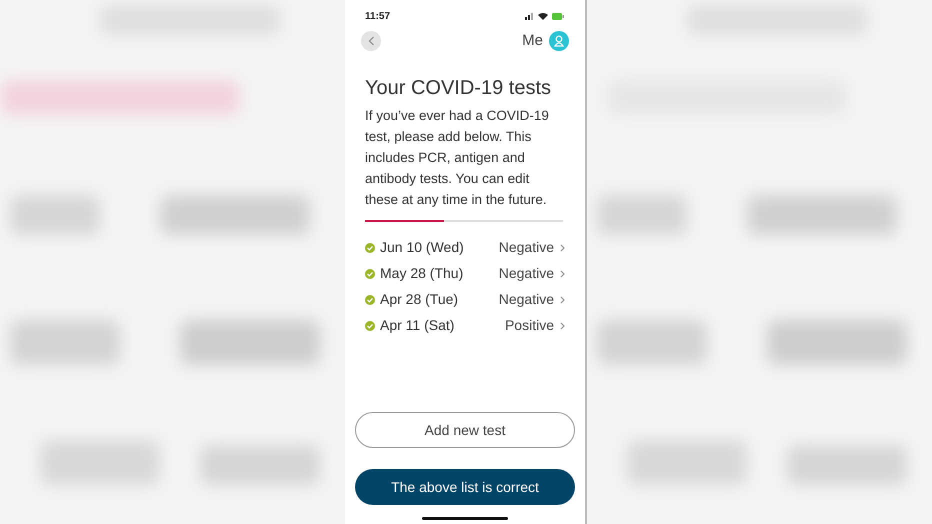 The image size is (932, 524). Describe the element at coordinates (529, 325) in the screenshot. I see `test-result: Positive` at that location.